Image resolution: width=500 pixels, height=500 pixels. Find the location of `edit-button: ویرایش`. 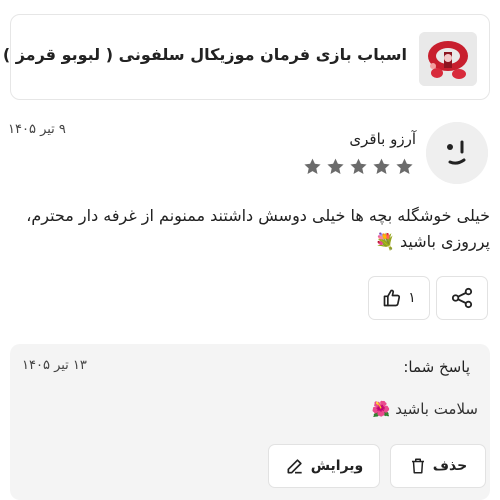

edit-button: ویرایش is located at coordinates (324, 466).